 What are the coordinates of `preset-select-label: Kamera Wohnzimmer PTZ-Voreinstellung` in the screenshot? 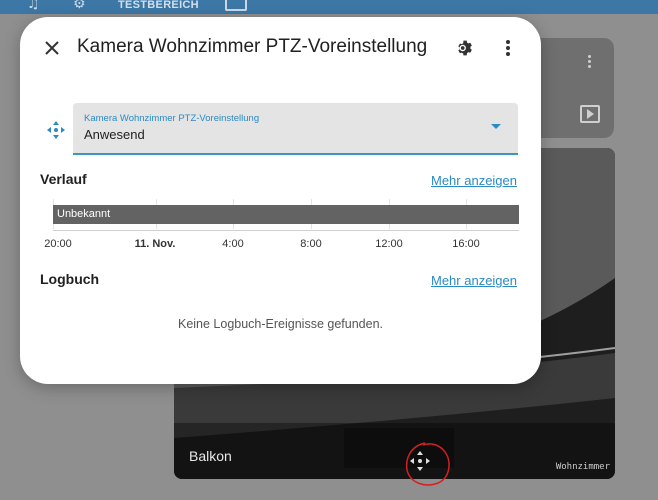 It's located at (172, 118).